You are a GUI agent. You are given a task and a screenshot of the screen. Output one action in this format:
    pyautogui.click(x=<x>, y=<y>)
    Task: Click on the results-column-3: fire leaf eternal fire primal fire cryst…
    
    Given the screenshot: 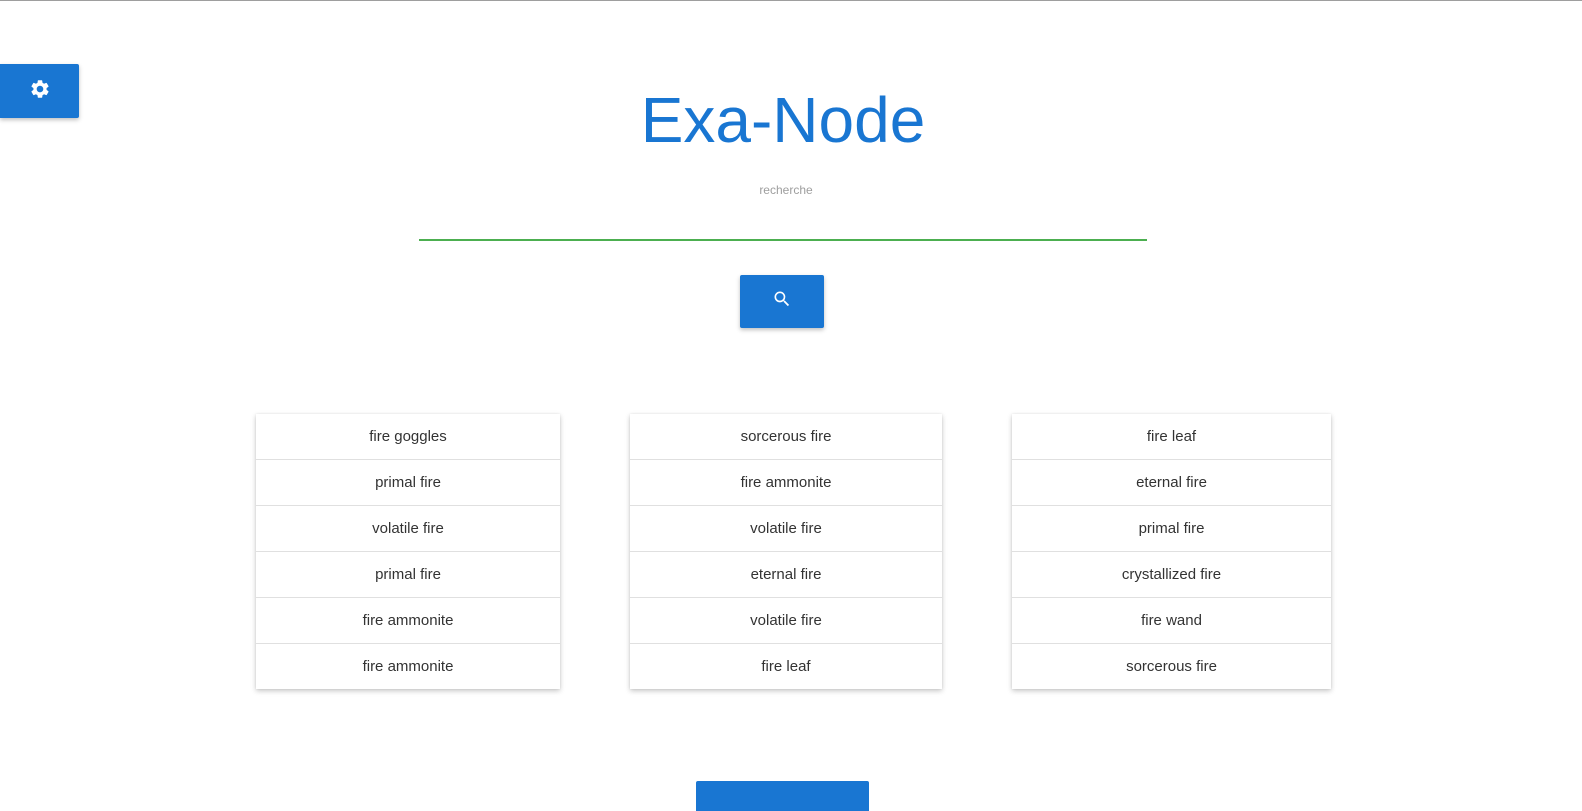 What is the action you would take?
    pyautogui.click(x=1171, y=551)
    